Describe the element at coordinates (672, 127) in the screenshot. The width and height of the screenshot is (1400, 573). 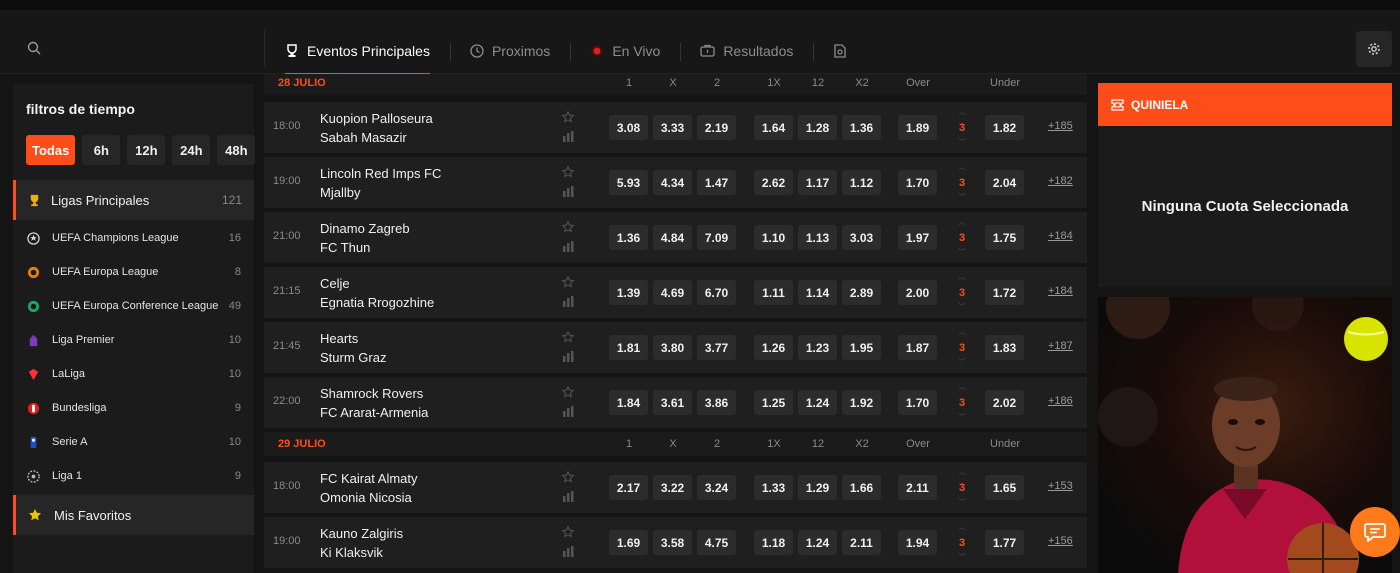
I see `odd-x: 3.33` at that location.